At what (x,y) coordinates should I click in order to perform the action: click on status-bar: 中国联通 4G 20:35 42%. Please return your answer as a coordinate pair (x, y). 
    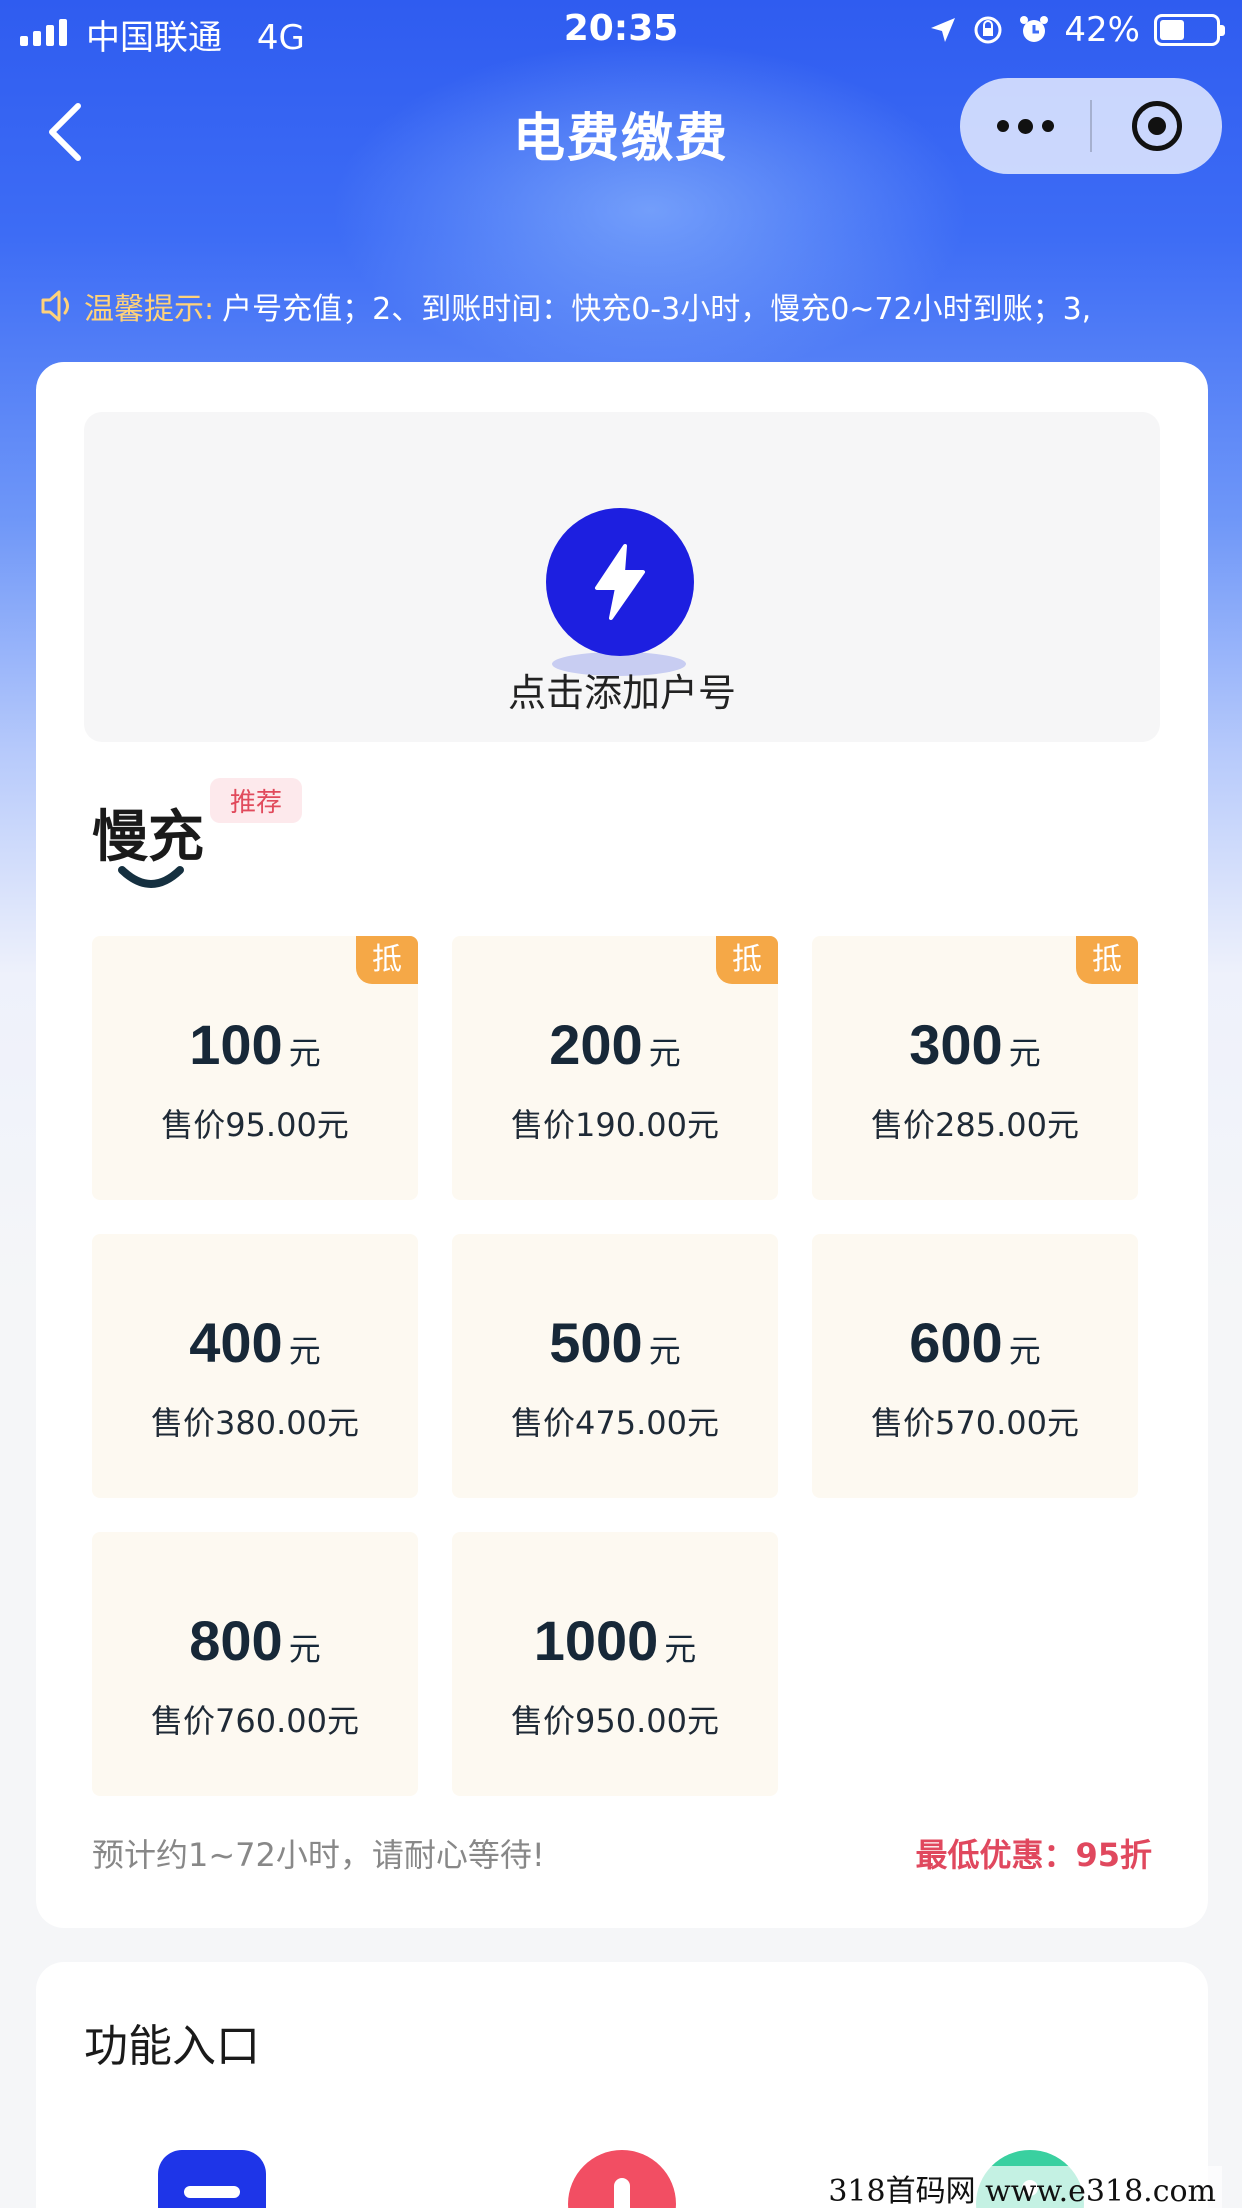
    Looking at the image, I should click on (621, 31).